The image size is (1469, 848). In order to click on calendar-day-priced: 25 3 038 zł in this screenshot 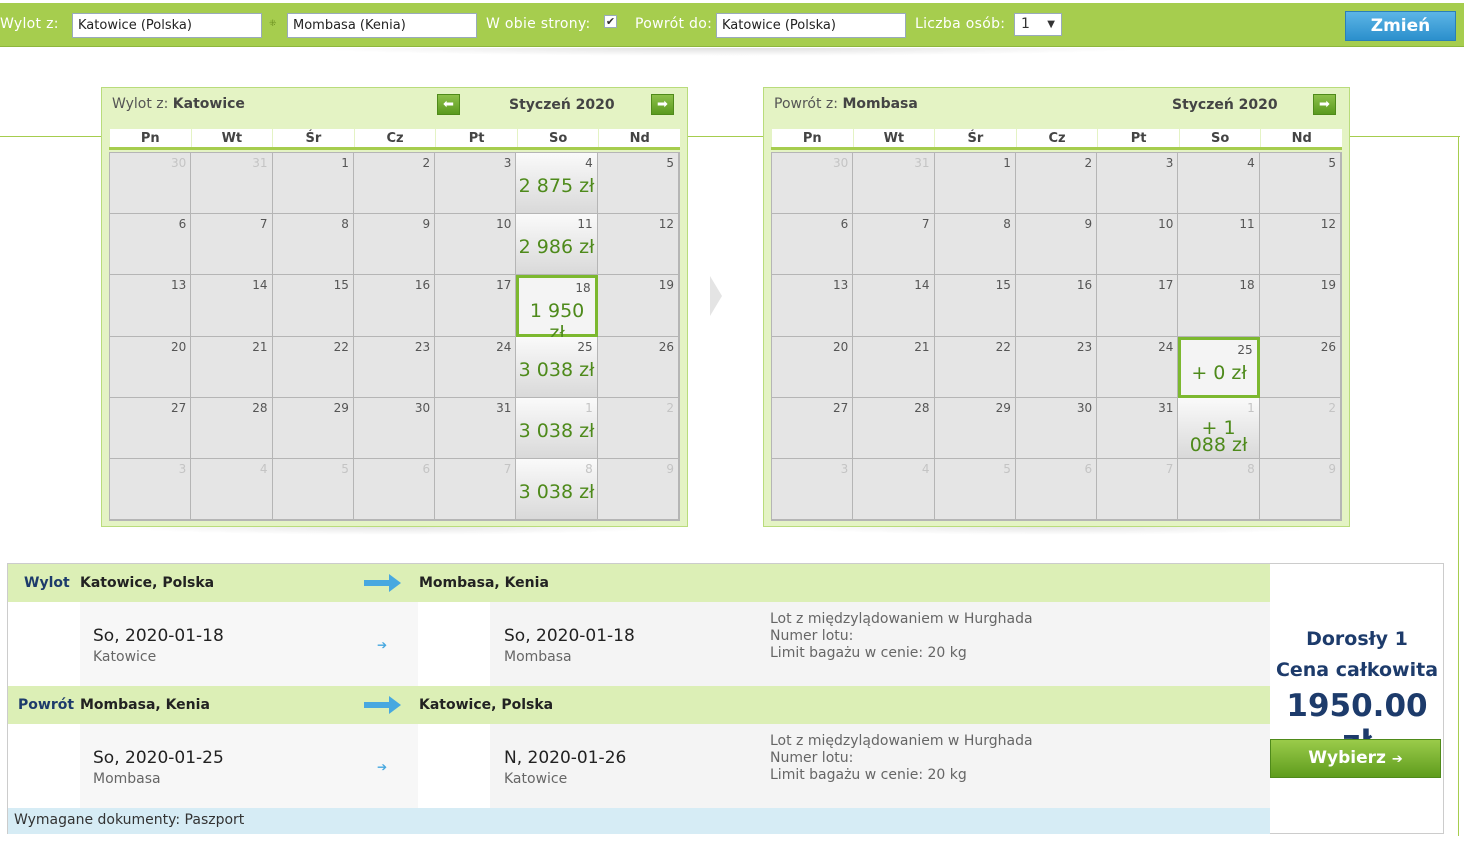, I will do `click(557, 367)`.